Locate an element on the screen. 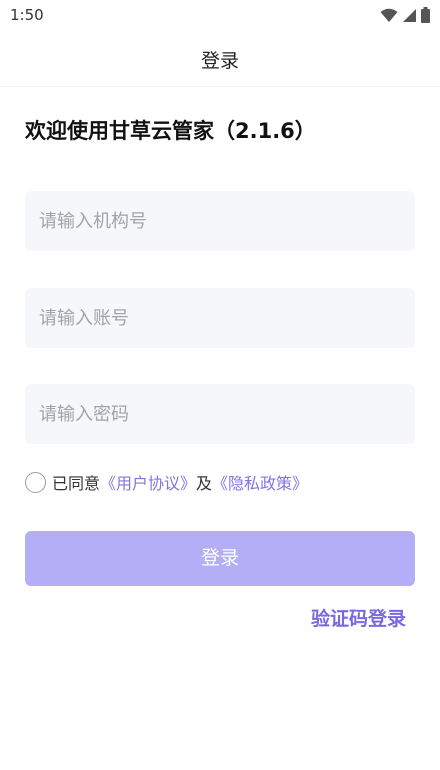 The image size is (440, 770). user-agreement-link: 《用户协议》 is located at coordinates (148, 482).